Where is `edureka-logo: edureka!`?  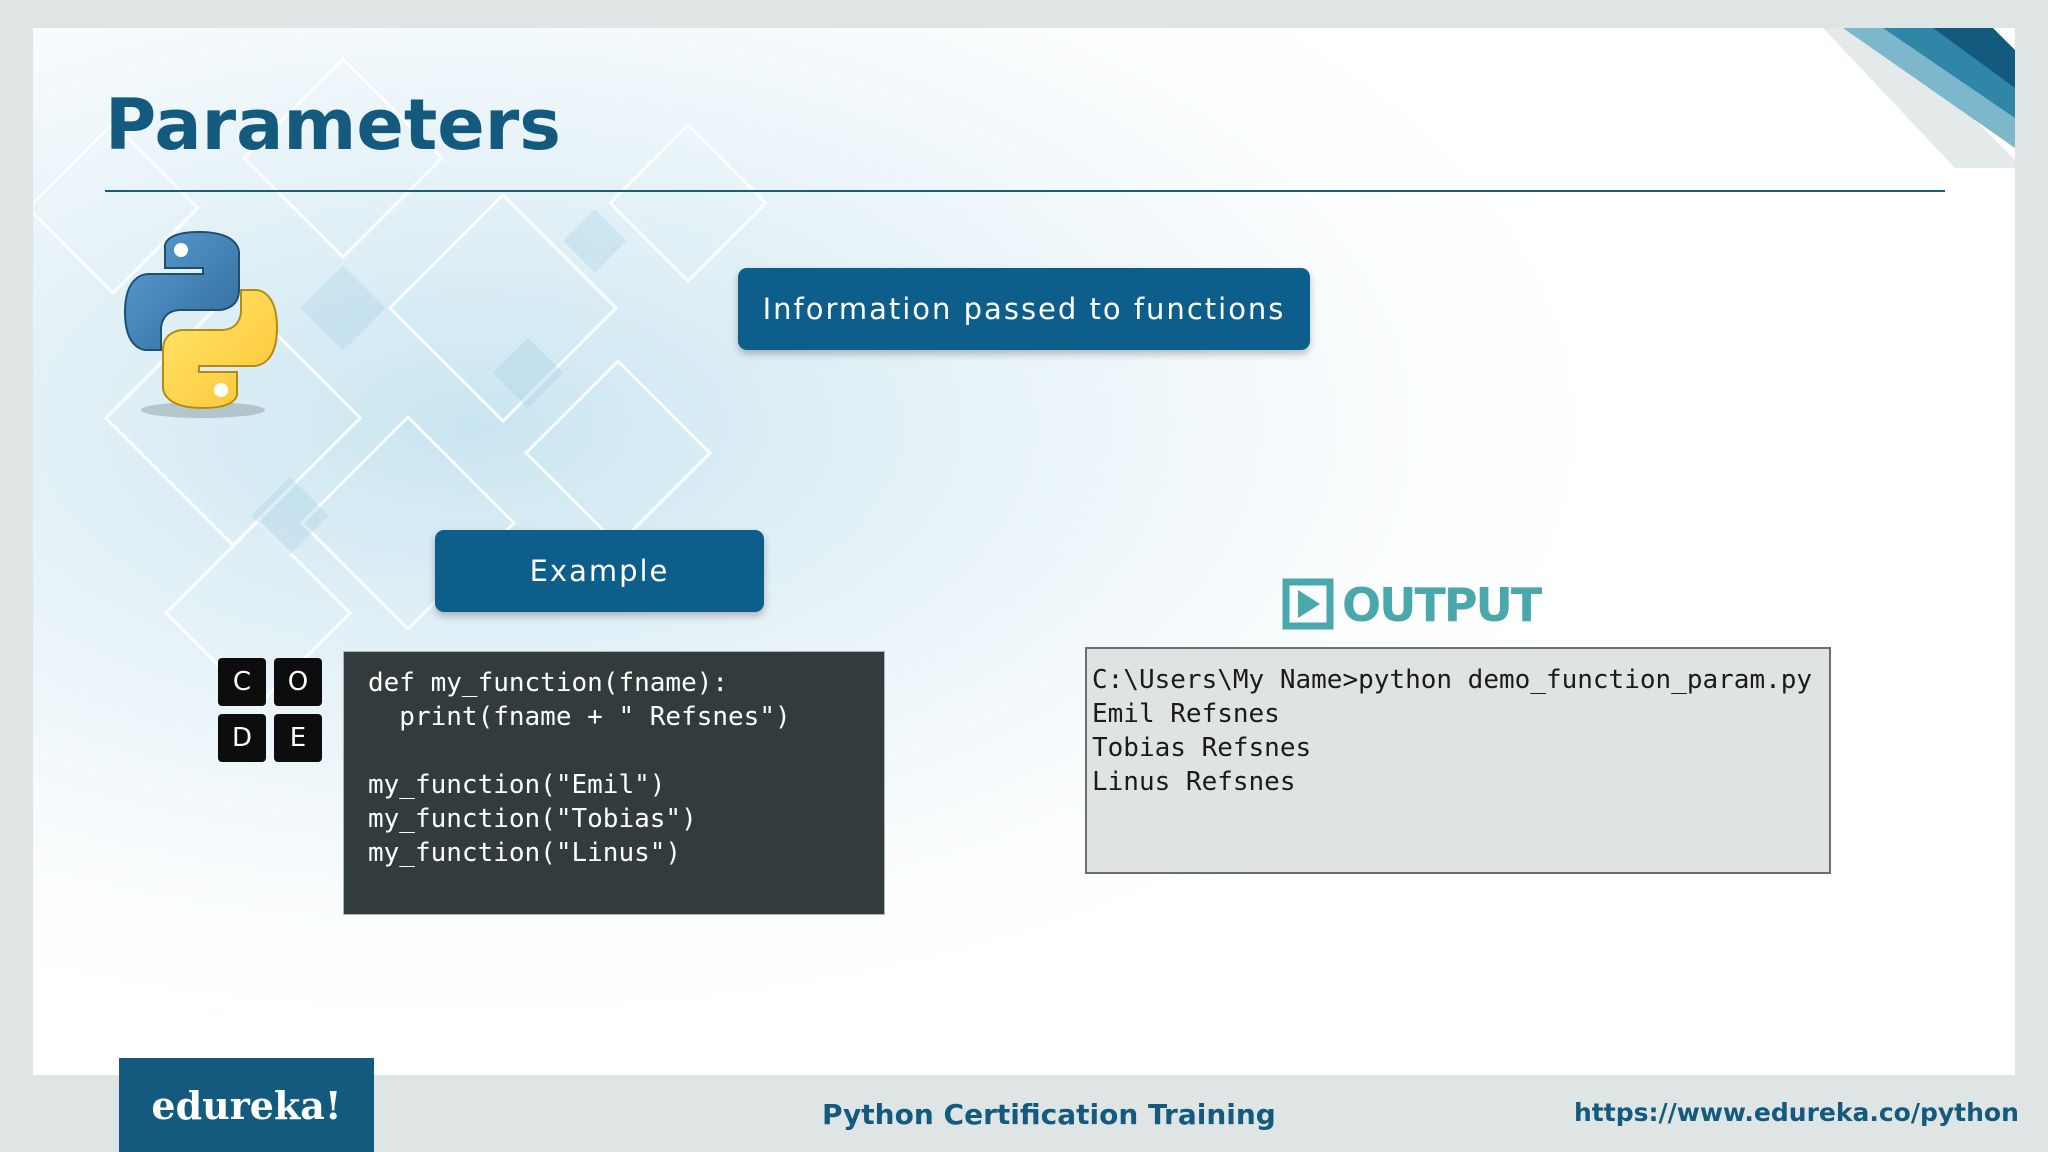 edureka-logo: edureka! is located at coordinates (246, 1105).